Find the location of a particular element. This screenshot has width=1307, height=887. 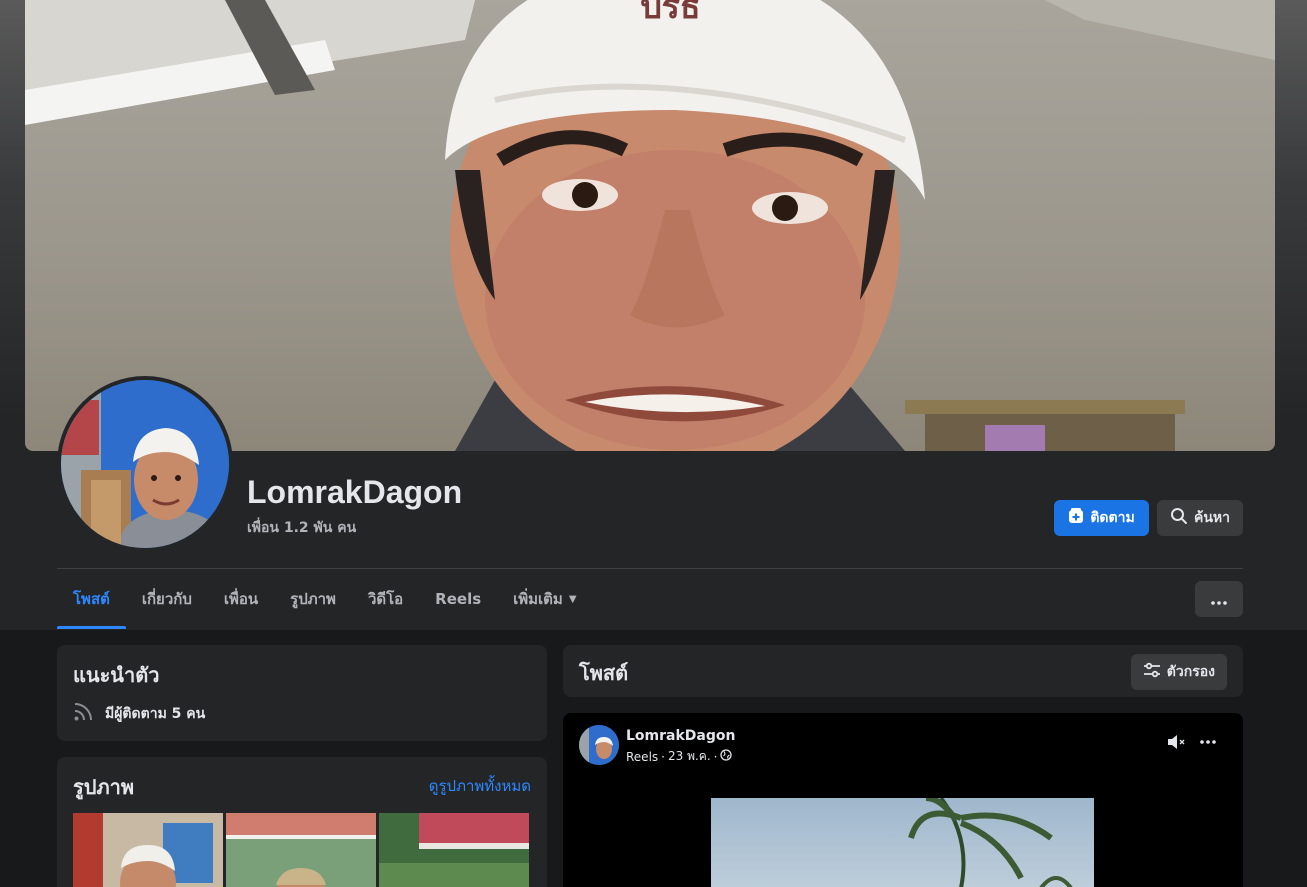

tab-videos-label: วิดีโอ is located at coordinates (385, 599).